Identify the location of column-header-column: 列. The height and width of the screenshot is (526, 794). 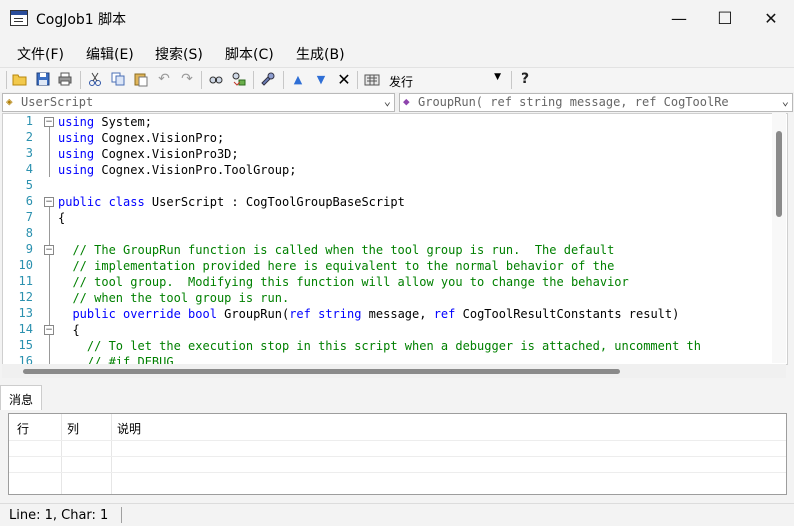
(73, 428).